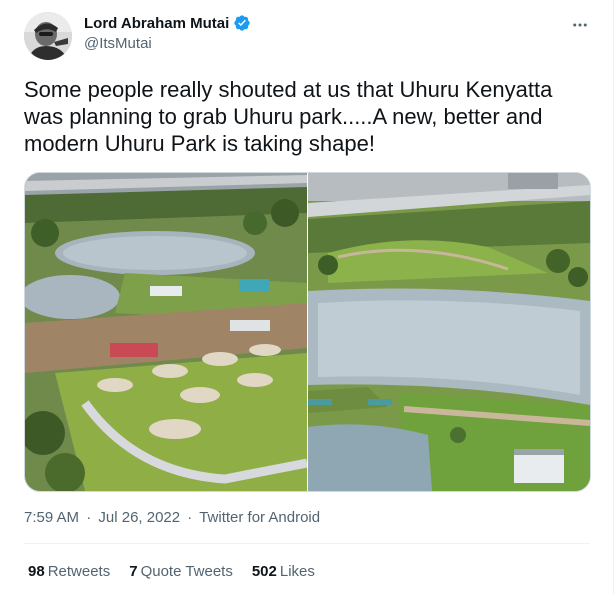 This screenshot has width=614, height=594. Describe the element at coordinates (48, 36) in the screenshot. I see `avatar` at that location.